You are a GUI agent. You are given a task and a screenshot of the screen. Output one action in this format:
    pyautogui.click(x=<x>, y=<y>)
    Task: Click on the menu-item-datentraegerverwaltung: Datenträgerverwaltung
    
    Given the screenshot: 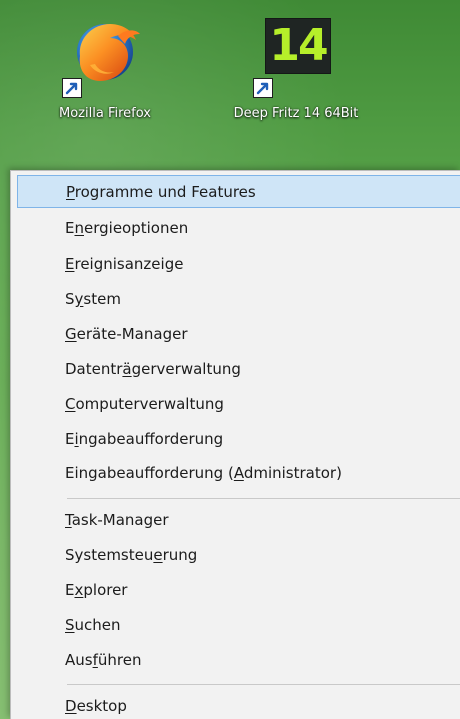 What is the action you would take?
    pyautogui.click(x=238, y=368)
    